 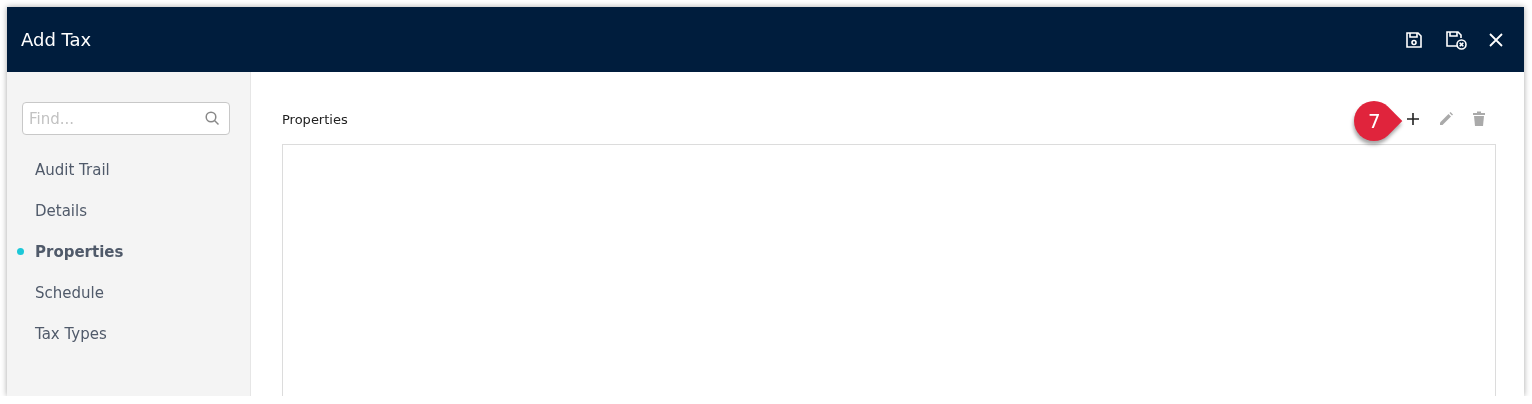 I want to click on save-button, so click(x=1414, y=39).